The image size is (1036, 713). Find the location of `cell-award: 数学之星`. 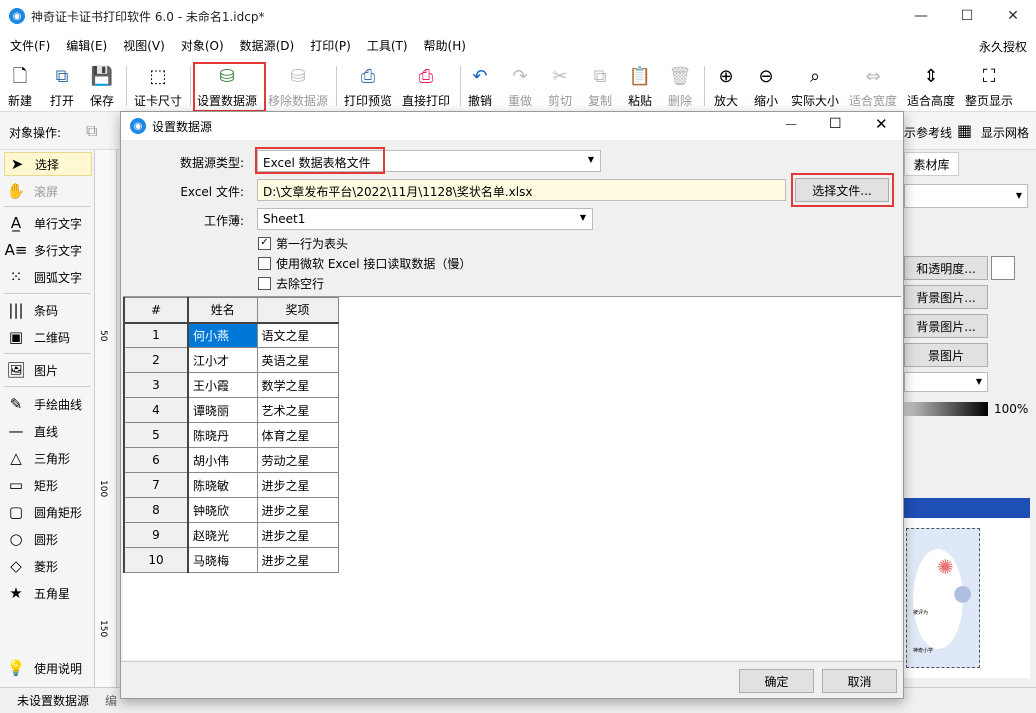

cell-award: 数学之星 is located at coordinates (297, 385).